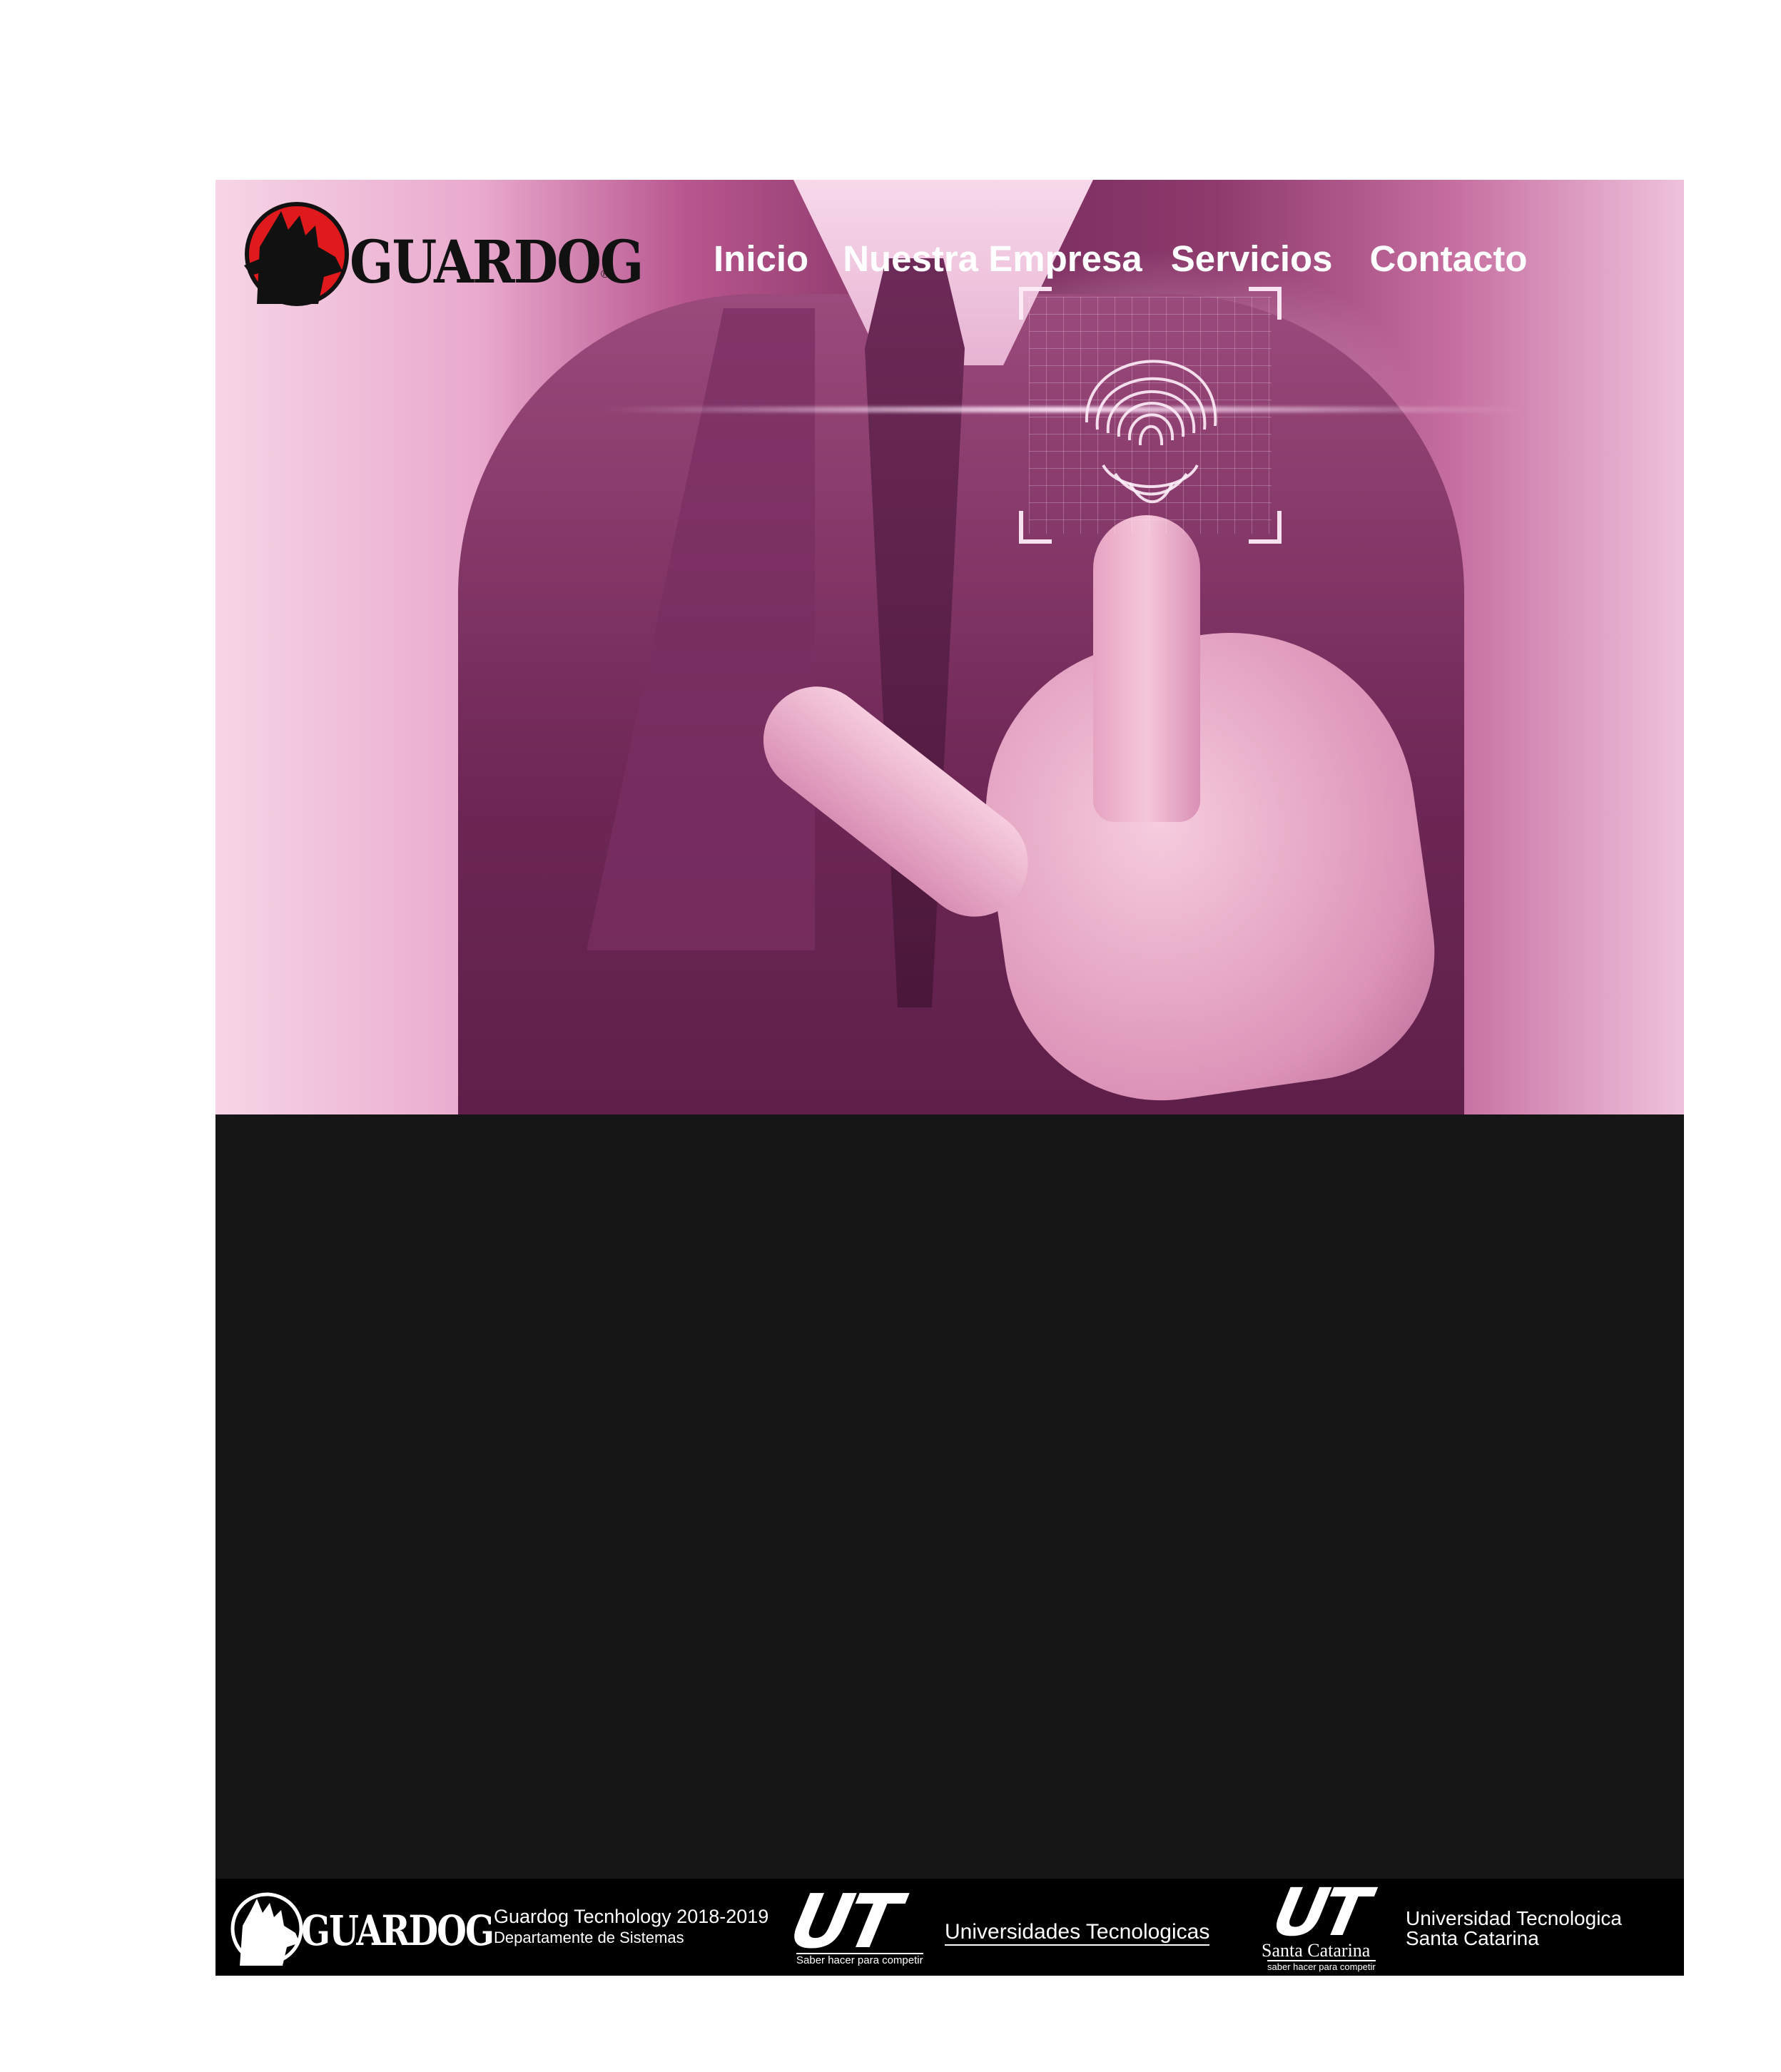  Describe the element at coordinates (761, 259) in the screenshot. I see `nav-inicio: Inicio` at that location.